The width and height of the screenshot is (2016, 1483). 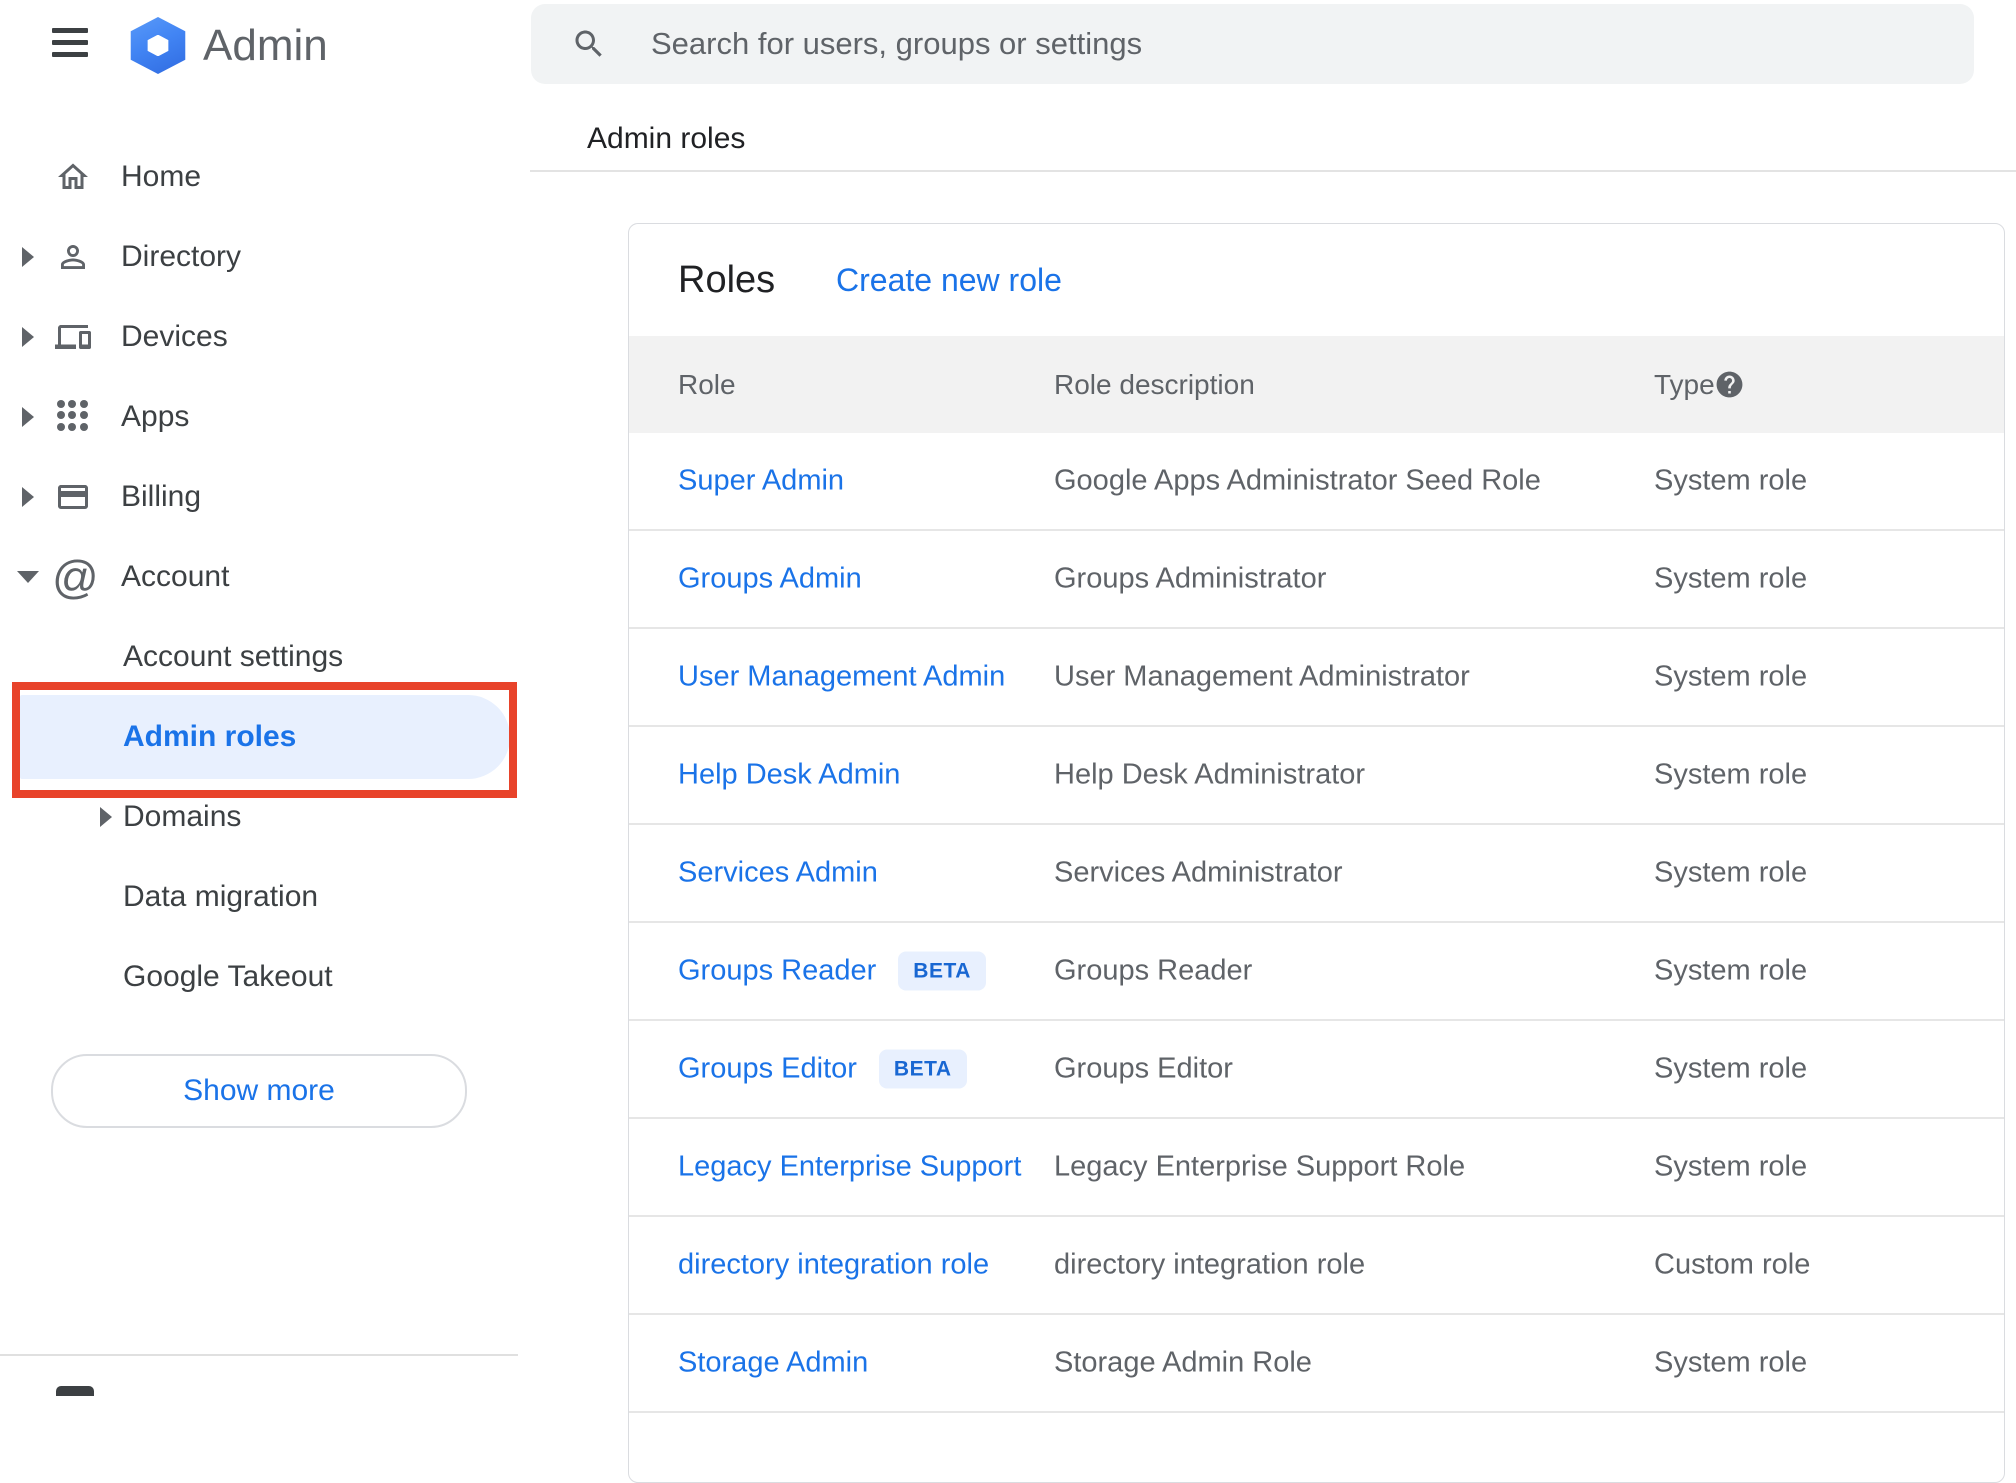 I want to click on sidebar-item-label: Account settings, so click(x=233, y=656).